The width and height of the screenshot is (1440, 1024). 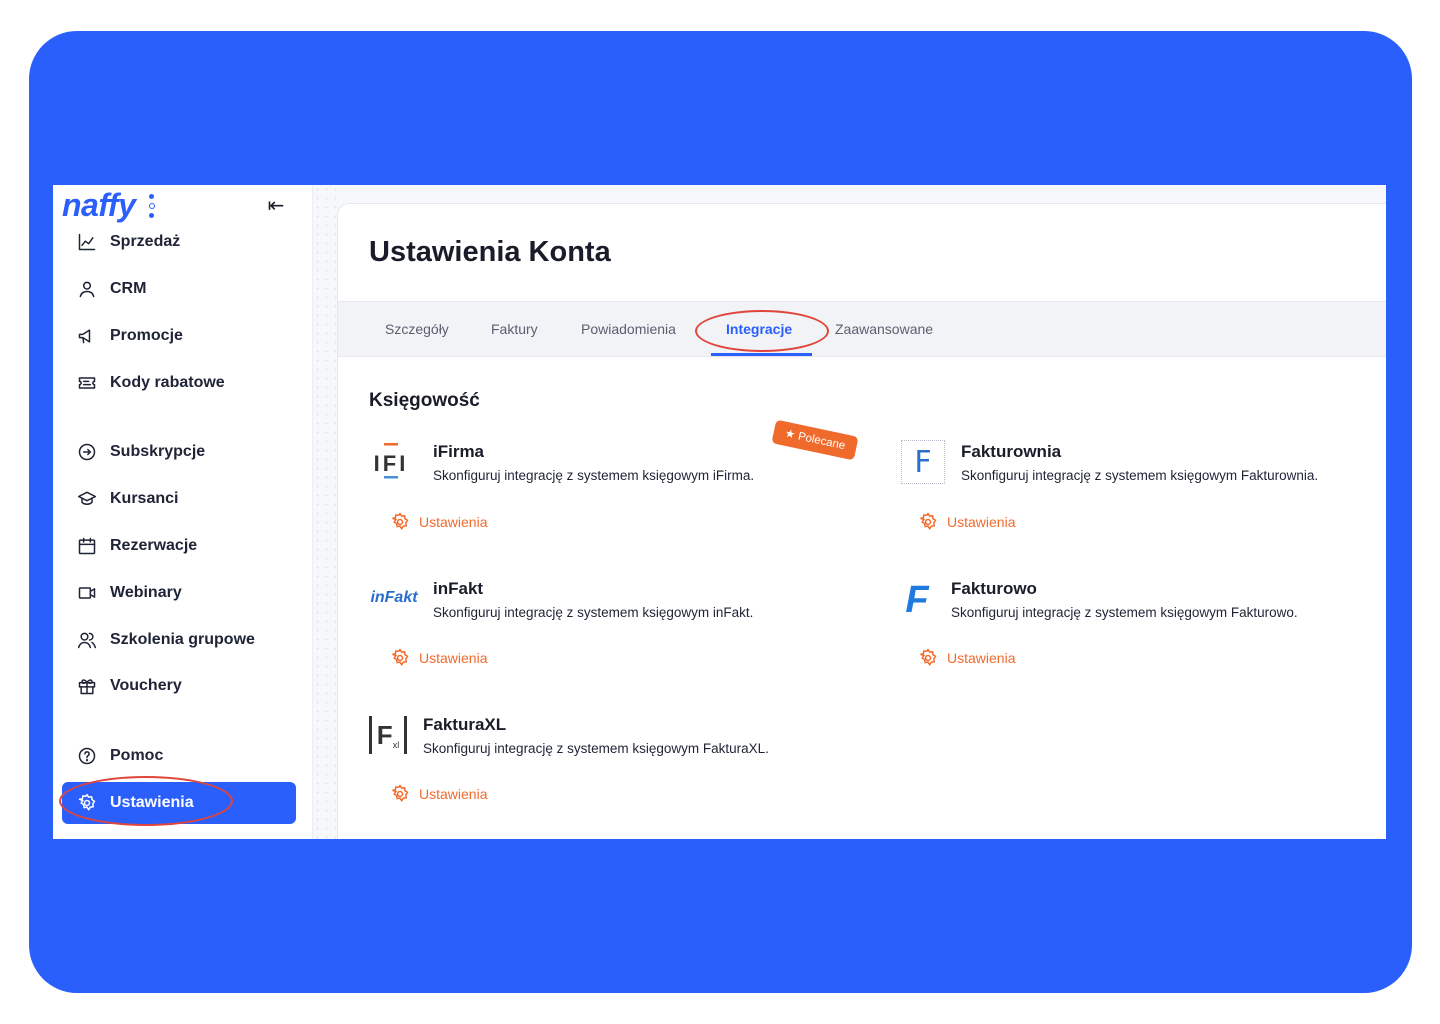 What do you see at coordinates (87, 499) in the screenshot?
I see `graduation-cap-icon` at bounding box center [87, 499].